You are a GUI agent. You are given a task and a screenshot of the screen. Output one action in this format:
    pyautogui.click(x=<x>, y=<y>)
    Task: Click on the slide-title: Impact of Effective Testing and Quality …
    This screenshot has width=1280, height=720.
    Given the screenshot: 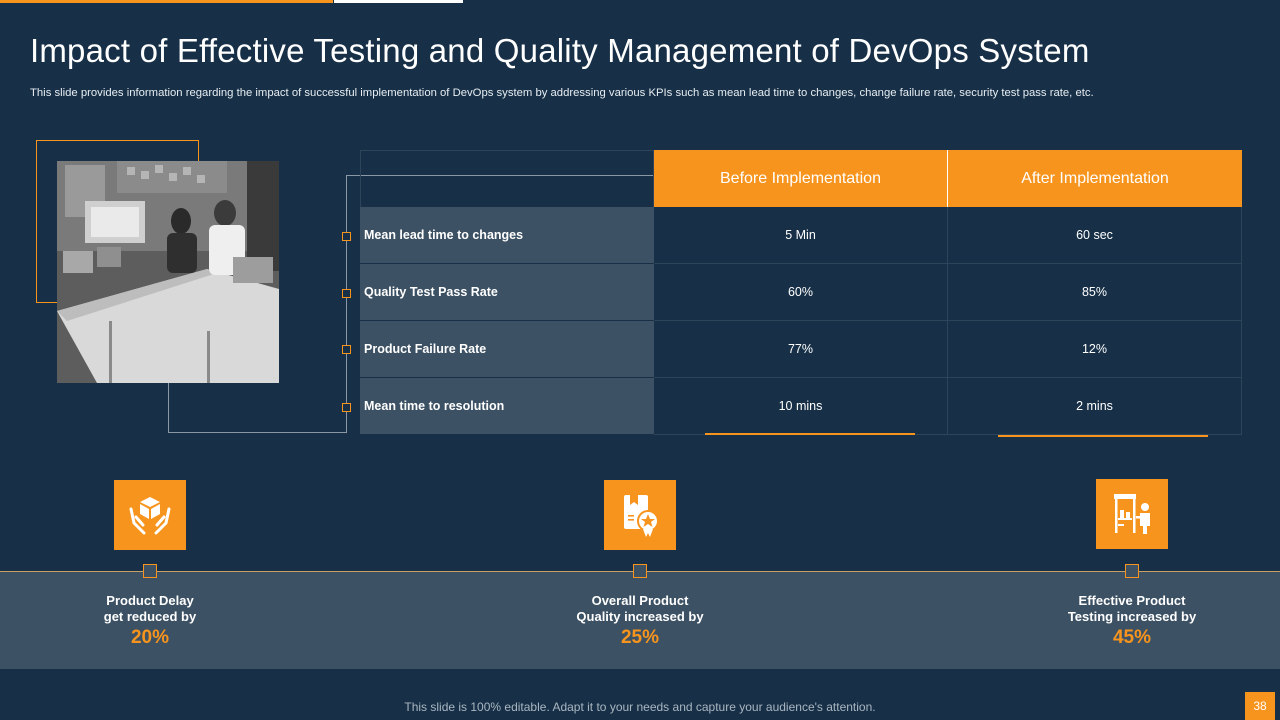 What is the action you would take?
    pyautogui.click(x=560, y=50)
    